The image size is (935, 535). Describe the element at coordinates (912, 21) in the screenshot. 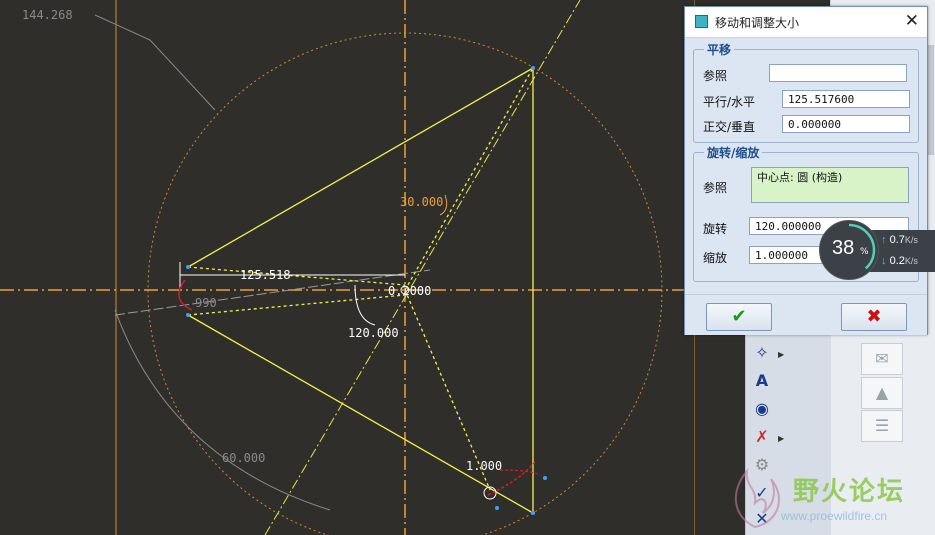

I see `close-icon: ✕` at that location.